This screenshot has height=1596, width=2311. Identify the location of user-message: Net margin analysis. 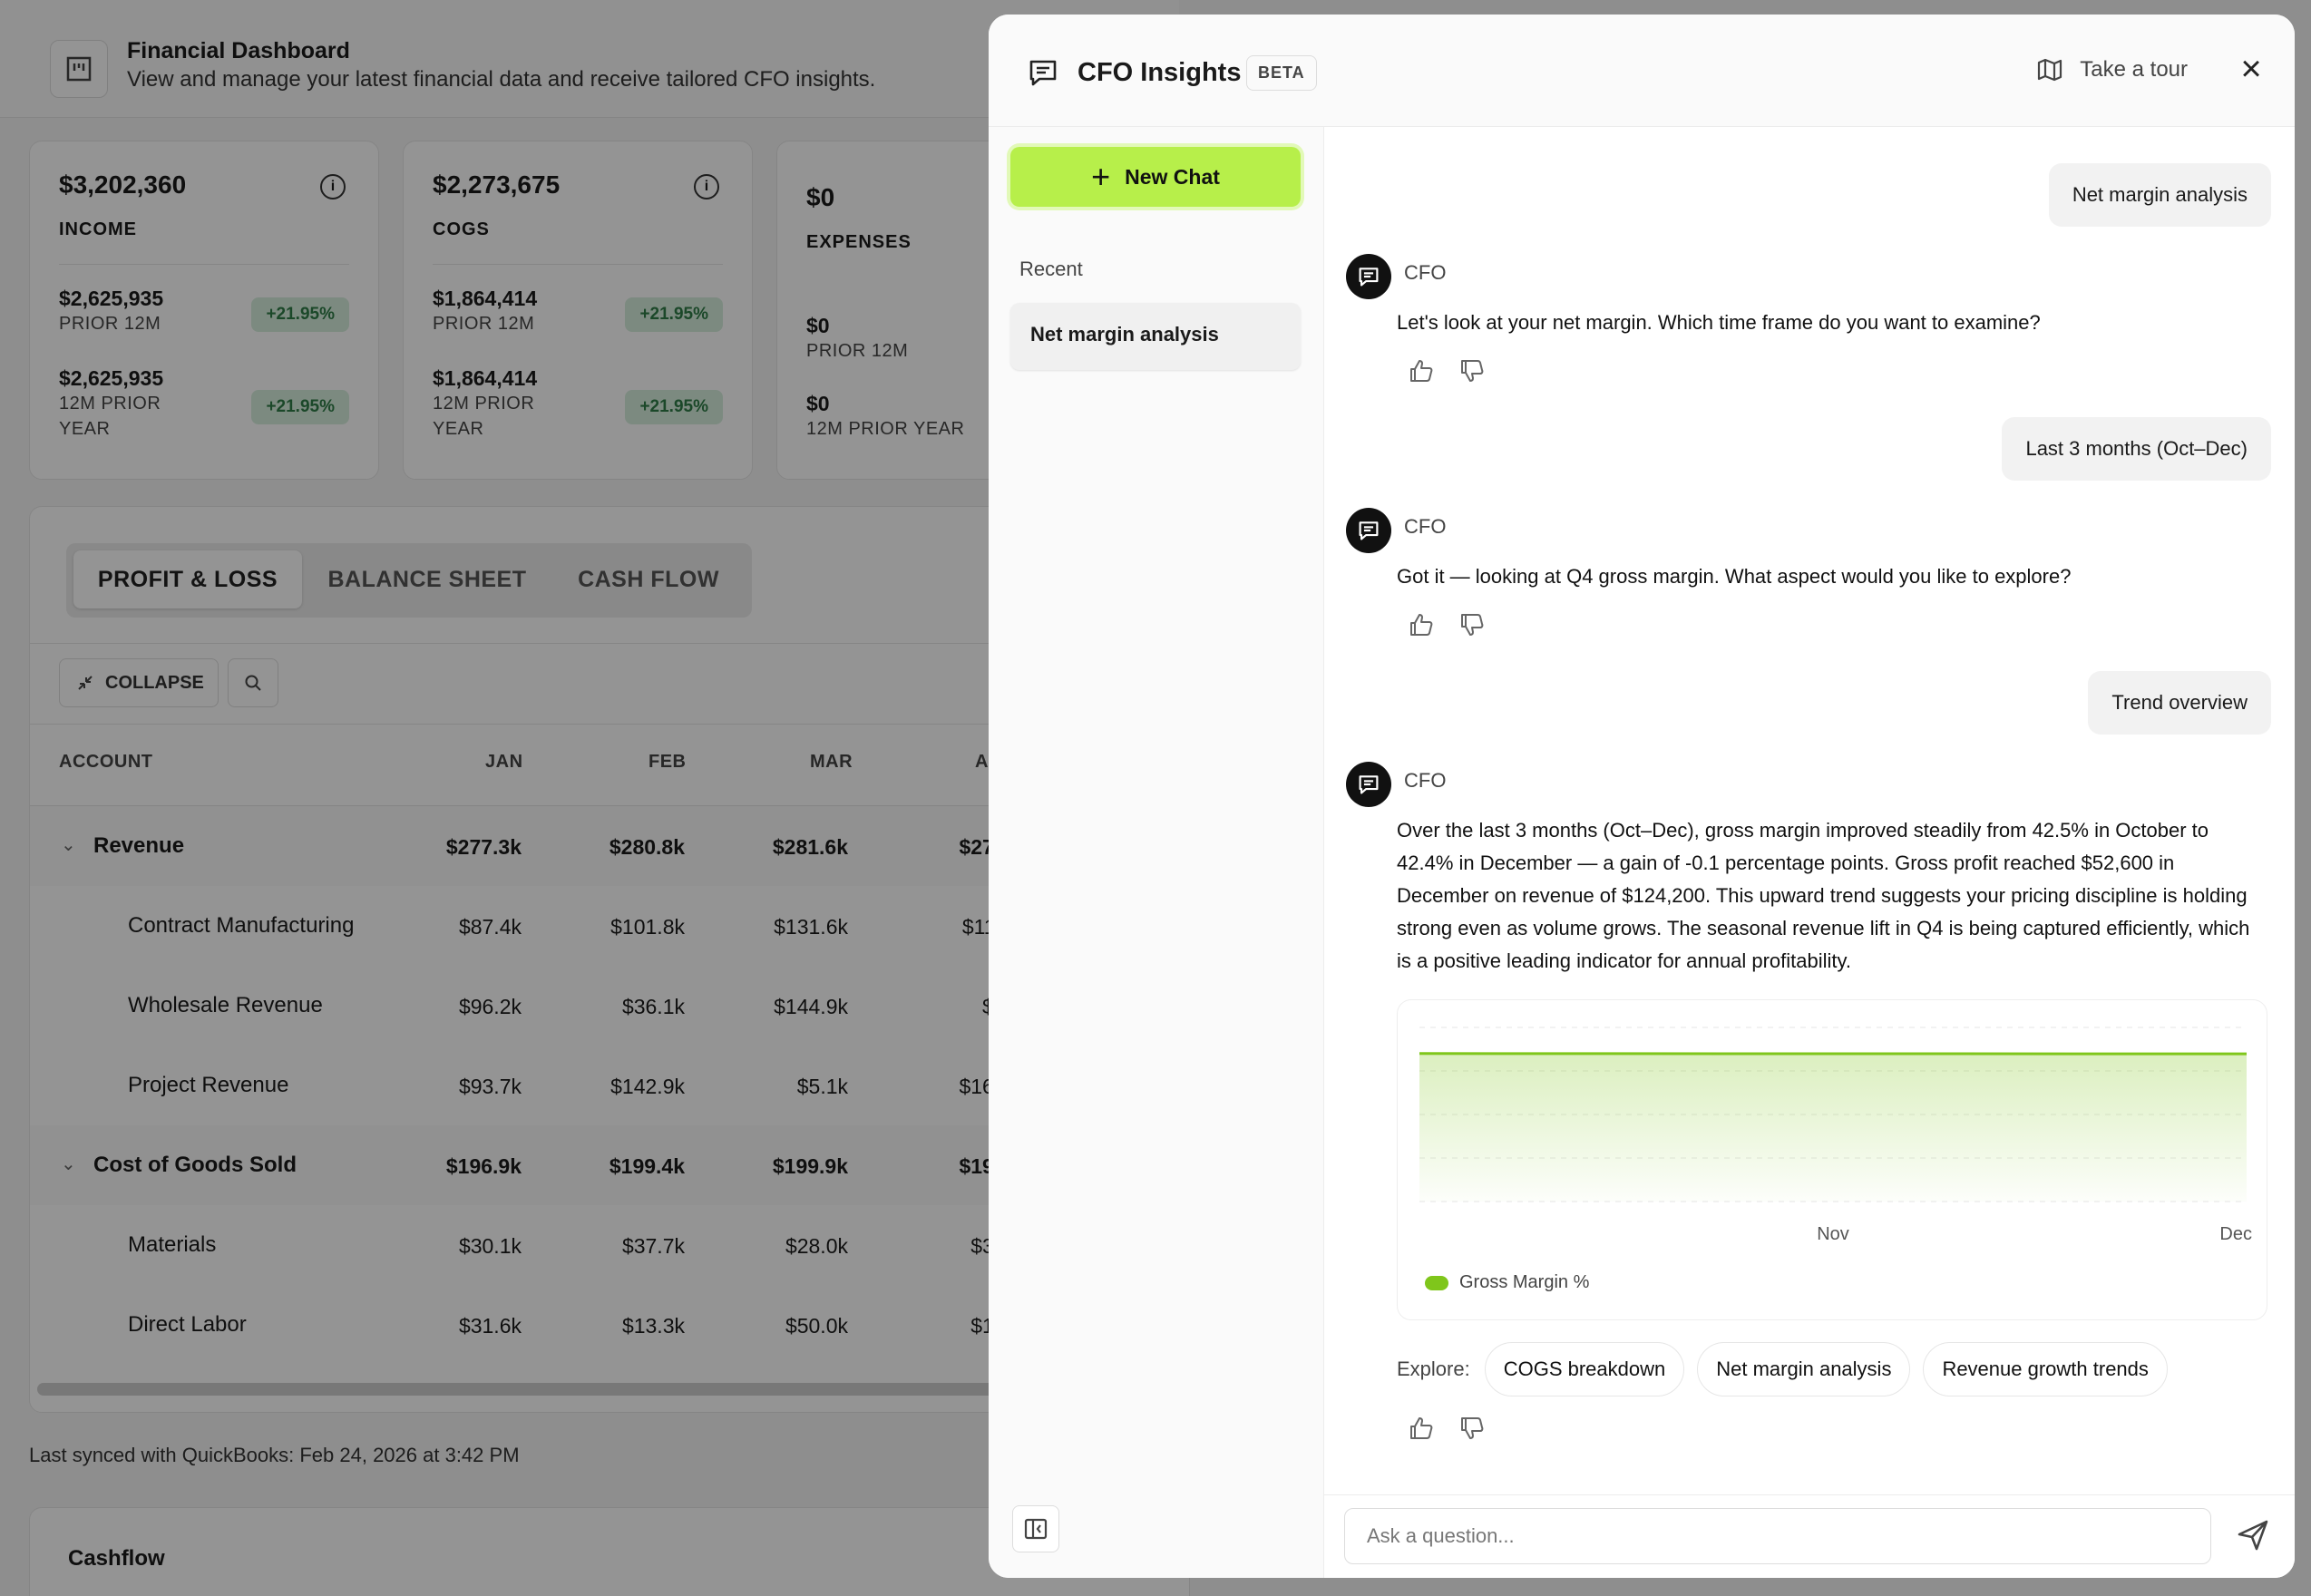
(2159, 195).